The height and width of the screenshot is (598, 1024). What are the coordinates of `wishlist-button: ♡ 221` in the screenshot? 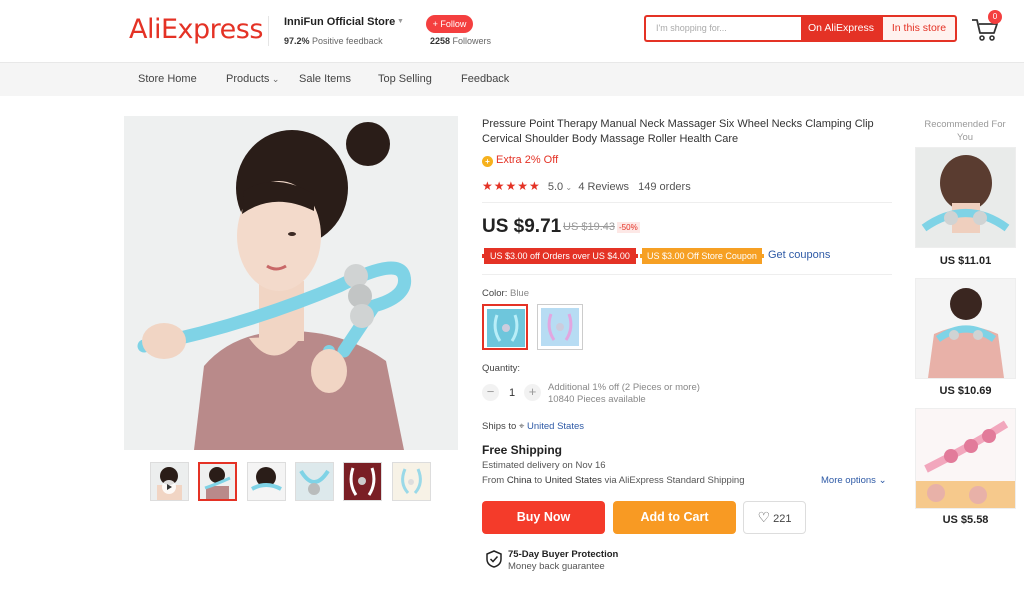 It's located at (774, 517).